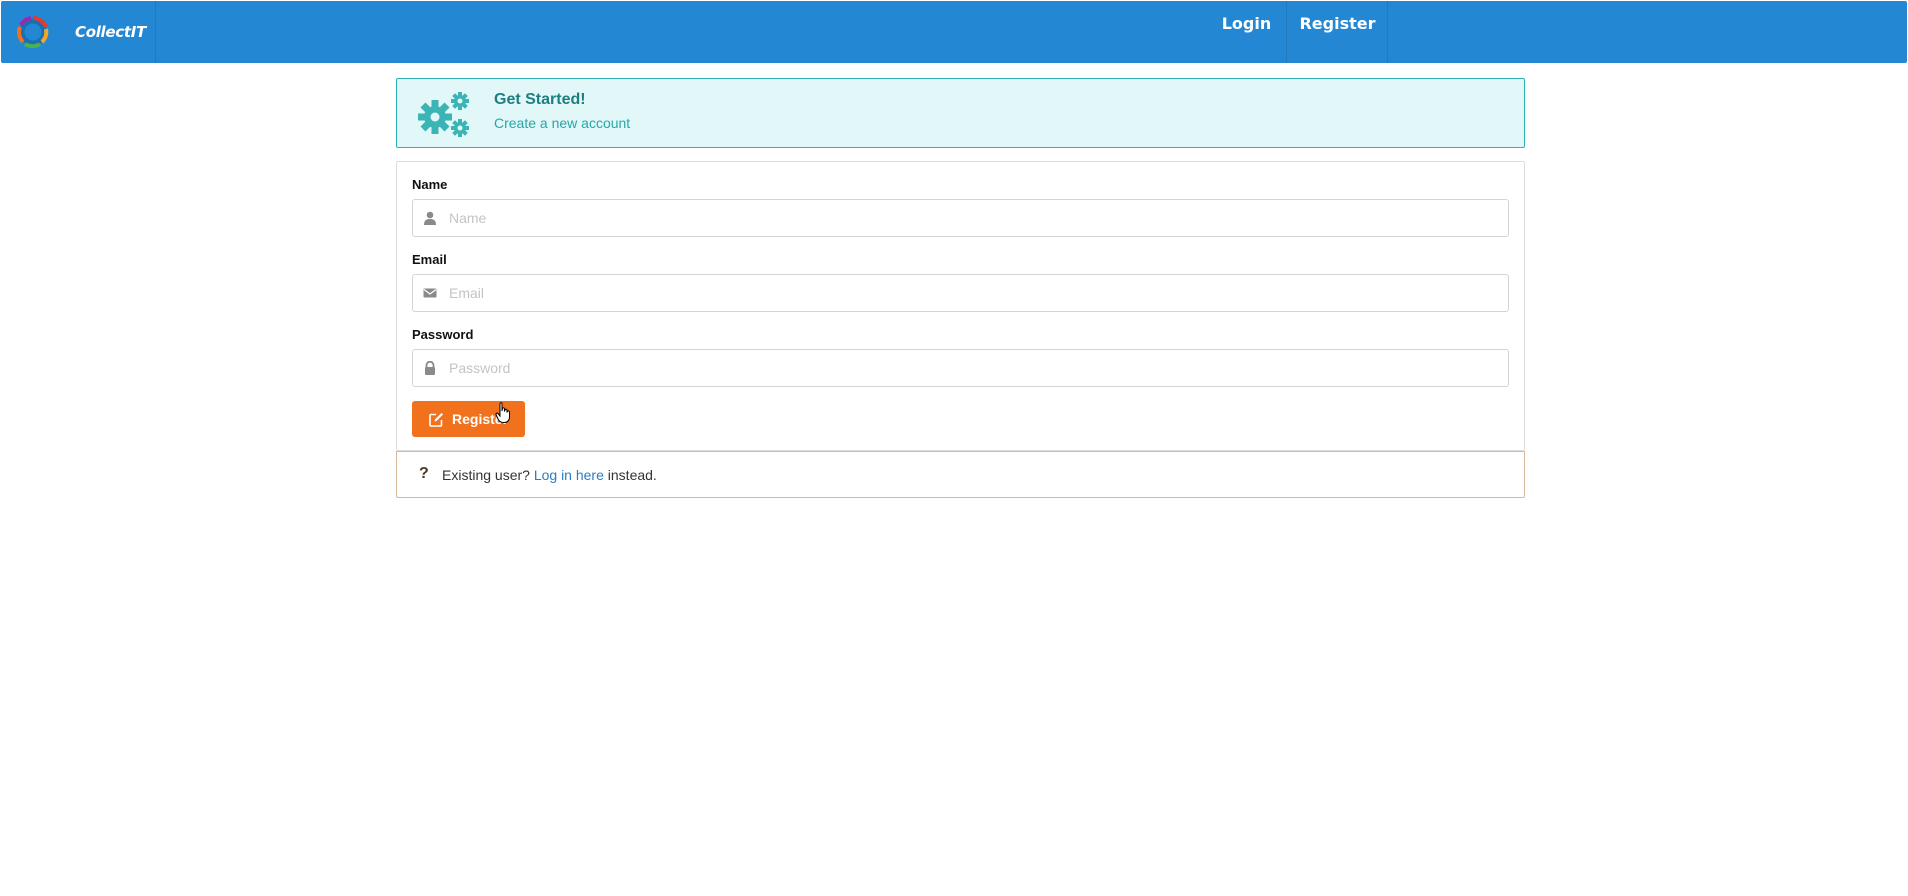  I want to click on nav-register: Register, so click(1338, 32).